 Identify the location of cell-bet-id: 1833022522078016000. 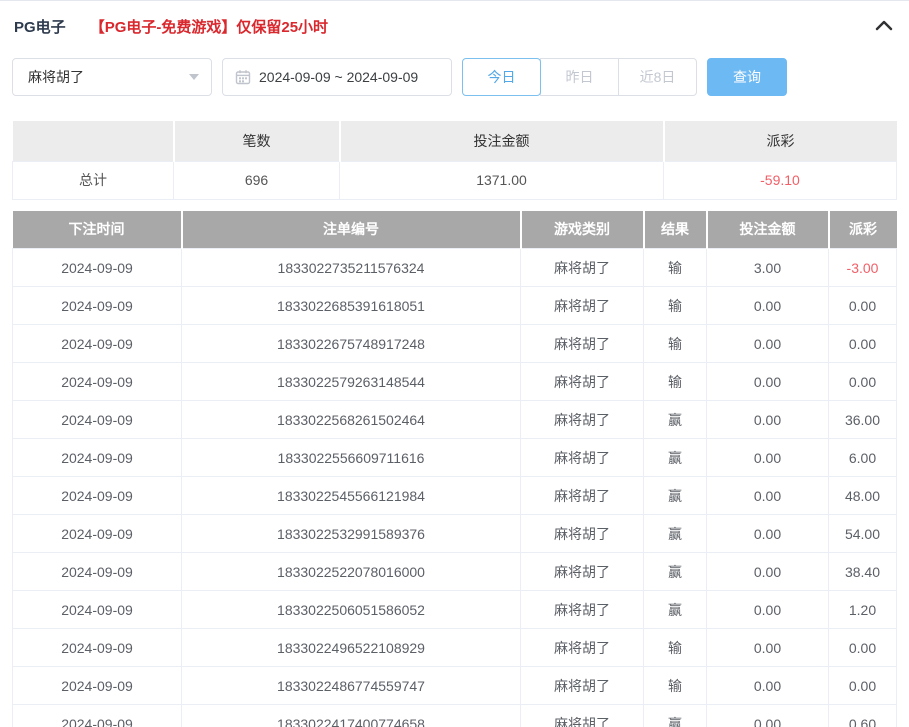
(351, 571).